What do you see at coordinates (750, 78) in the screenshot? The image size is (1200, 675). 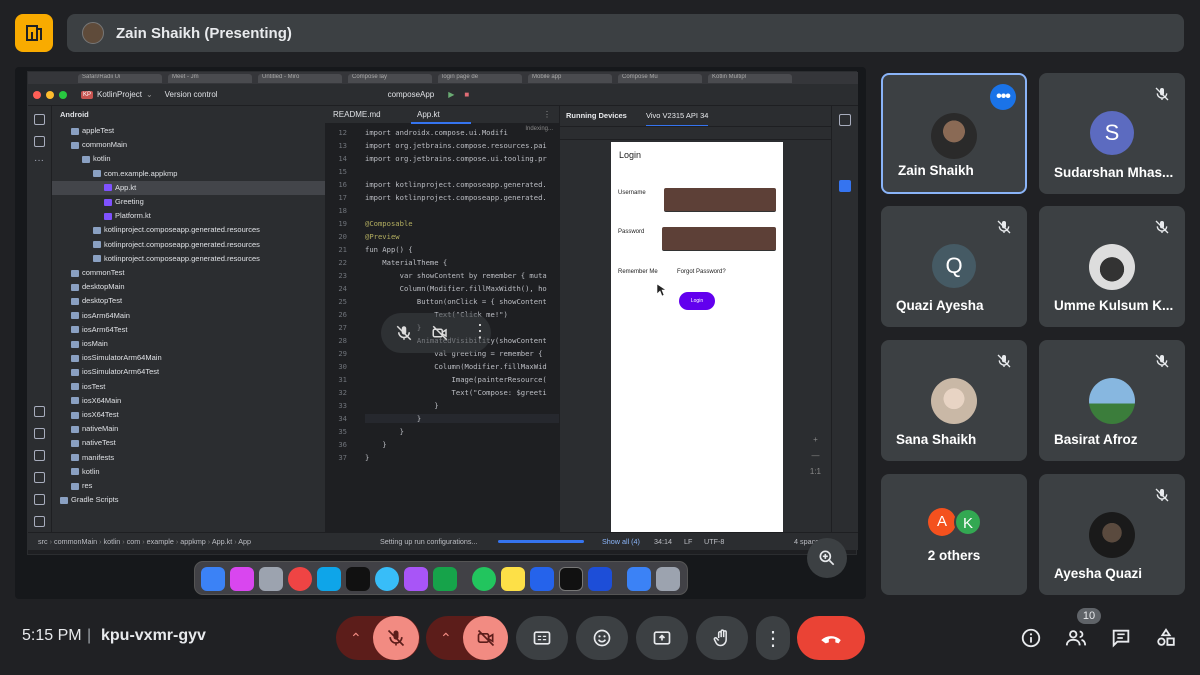 I see `browser-tab: Kotlin Multipl` at bounding box center [750, 78].